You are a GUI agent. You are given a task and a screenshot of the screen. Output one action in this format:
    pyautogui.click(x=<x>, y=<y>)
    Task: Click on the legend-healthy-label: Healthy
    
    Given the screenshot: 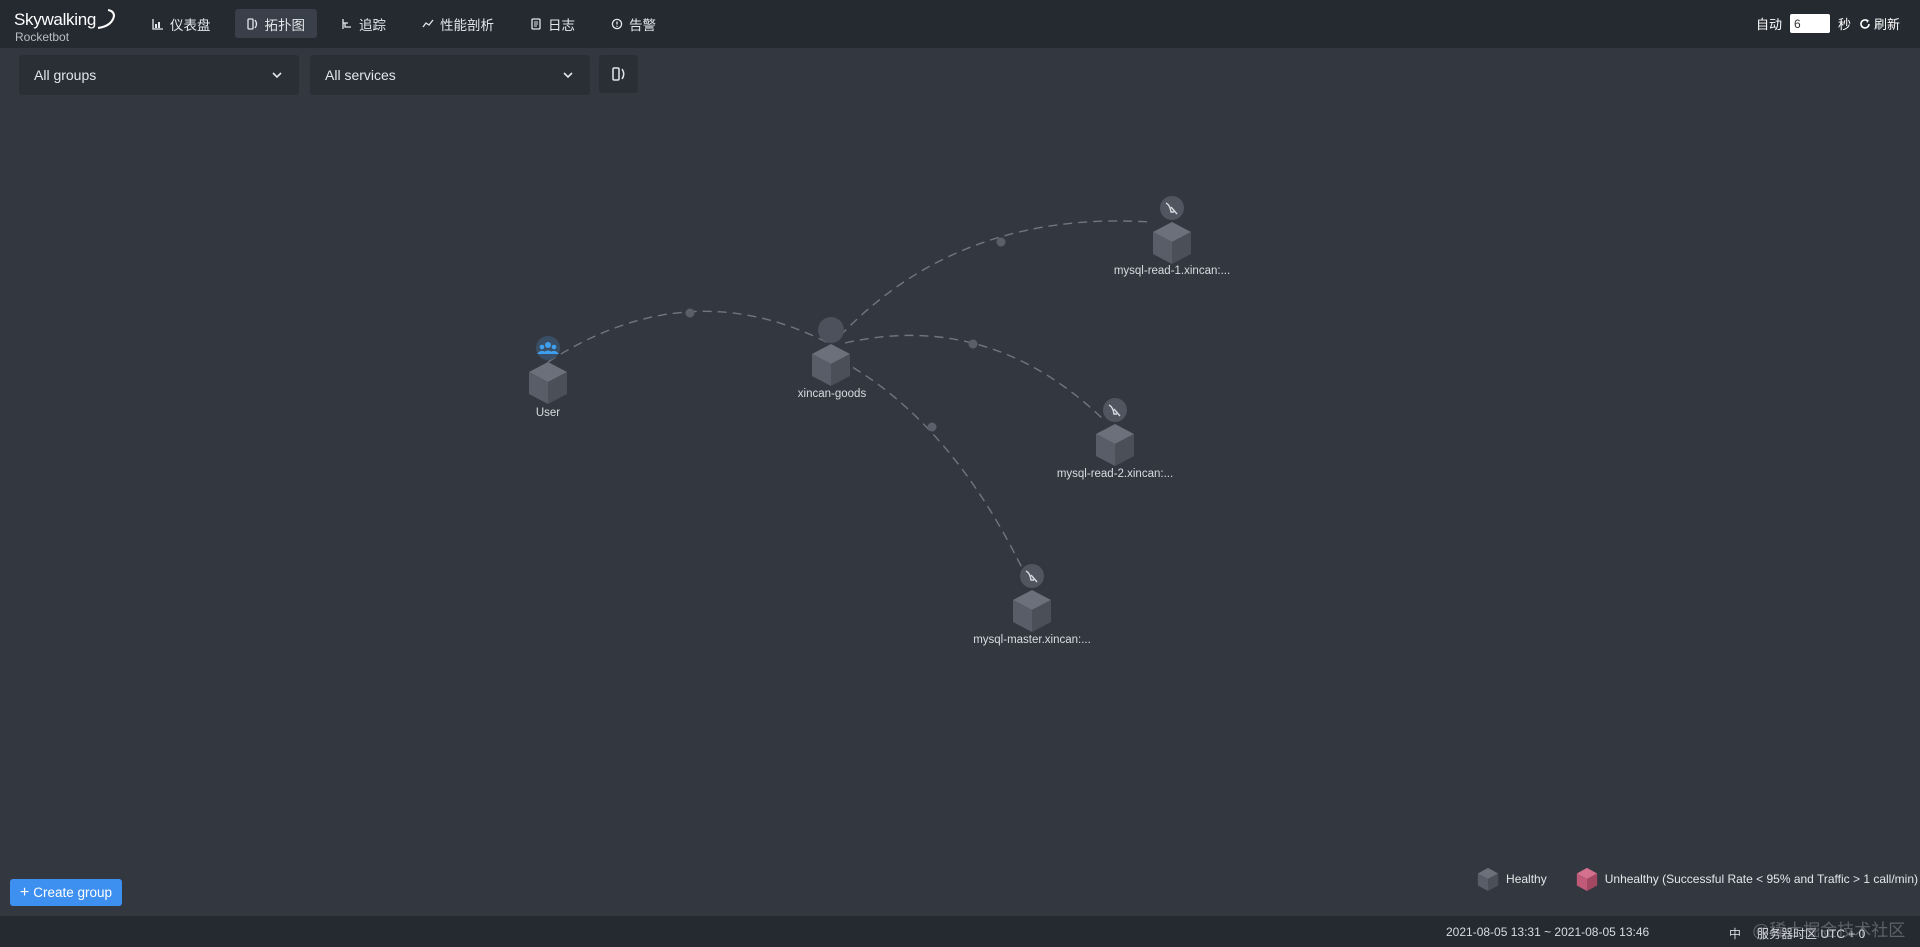 What is the action you would take?
    pyautogui.click(x=1526, y=879)
    